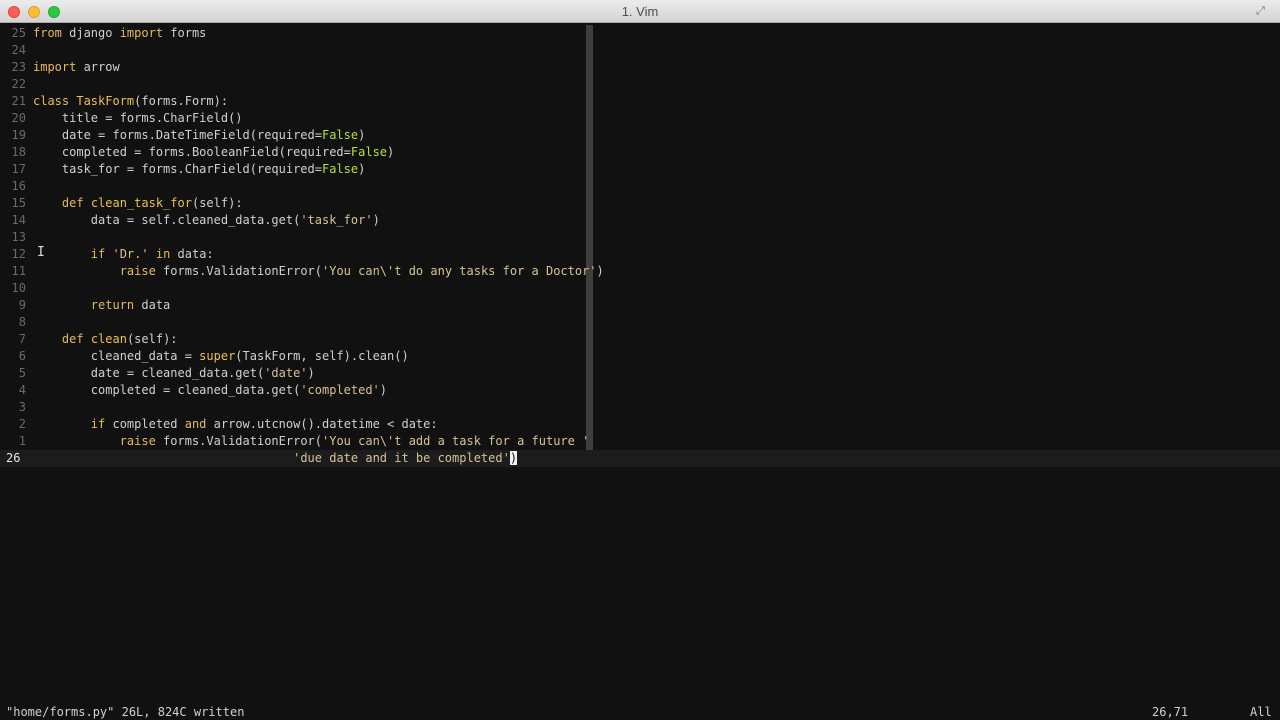 This screenshot has height=720, width=1280. I want to click on code-token: completed = cleaned_data.get(, so click(167, 390).